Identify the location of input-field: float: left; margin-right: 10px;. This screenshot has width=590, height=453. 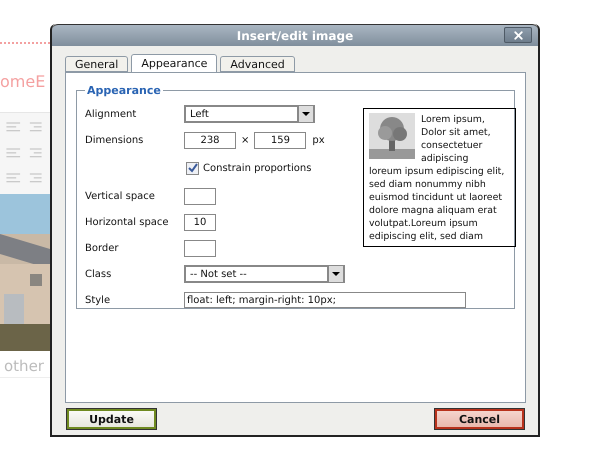
(325, 300).